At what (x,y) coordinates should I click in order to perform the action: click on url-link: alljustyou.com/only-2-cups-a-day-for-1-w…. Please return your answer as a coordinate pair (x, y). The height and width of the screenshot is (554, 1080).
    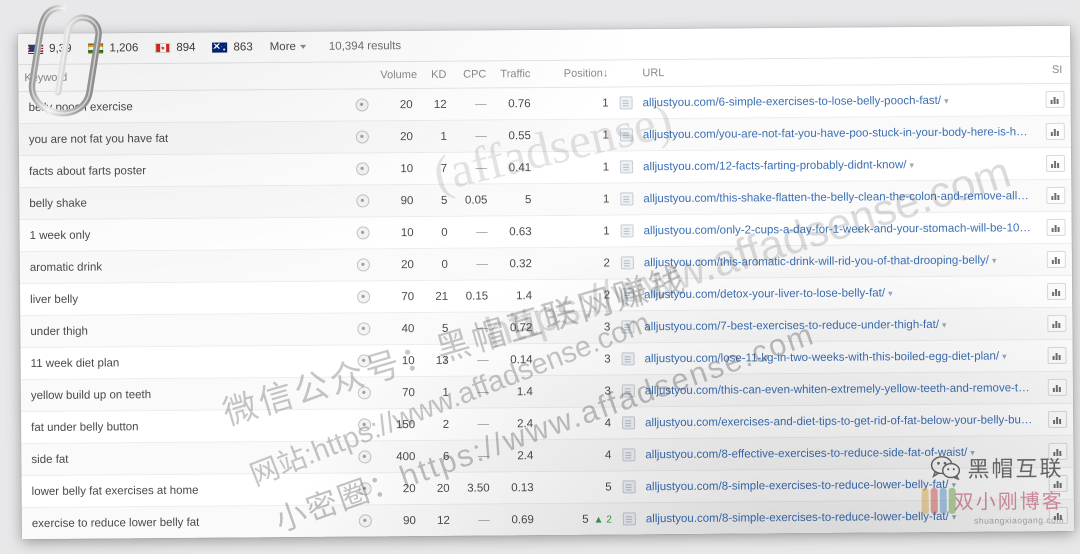
    Looking at the image, I should click on (841, 229).